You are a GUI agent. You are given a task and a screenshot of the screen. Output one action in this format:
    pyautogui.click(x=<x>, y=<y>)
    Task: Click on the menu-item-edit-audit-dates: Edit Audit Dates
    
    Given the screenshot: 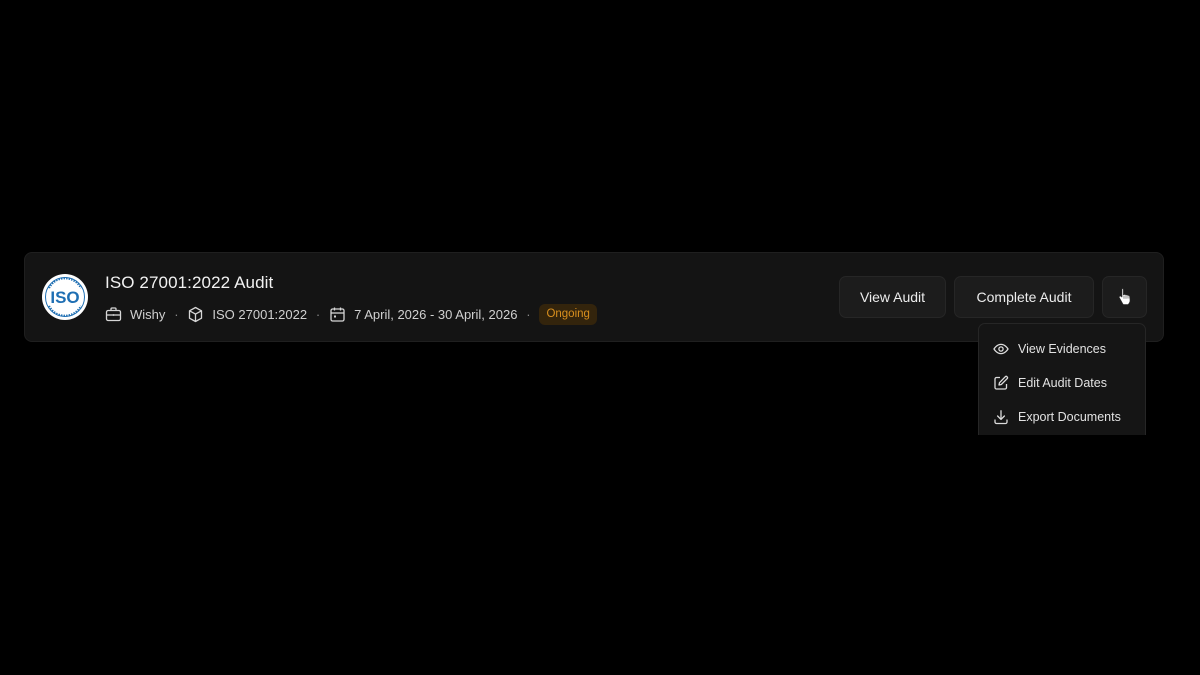 What is the action you would take?
    pyautogui.click(x=1062, y=383)
    